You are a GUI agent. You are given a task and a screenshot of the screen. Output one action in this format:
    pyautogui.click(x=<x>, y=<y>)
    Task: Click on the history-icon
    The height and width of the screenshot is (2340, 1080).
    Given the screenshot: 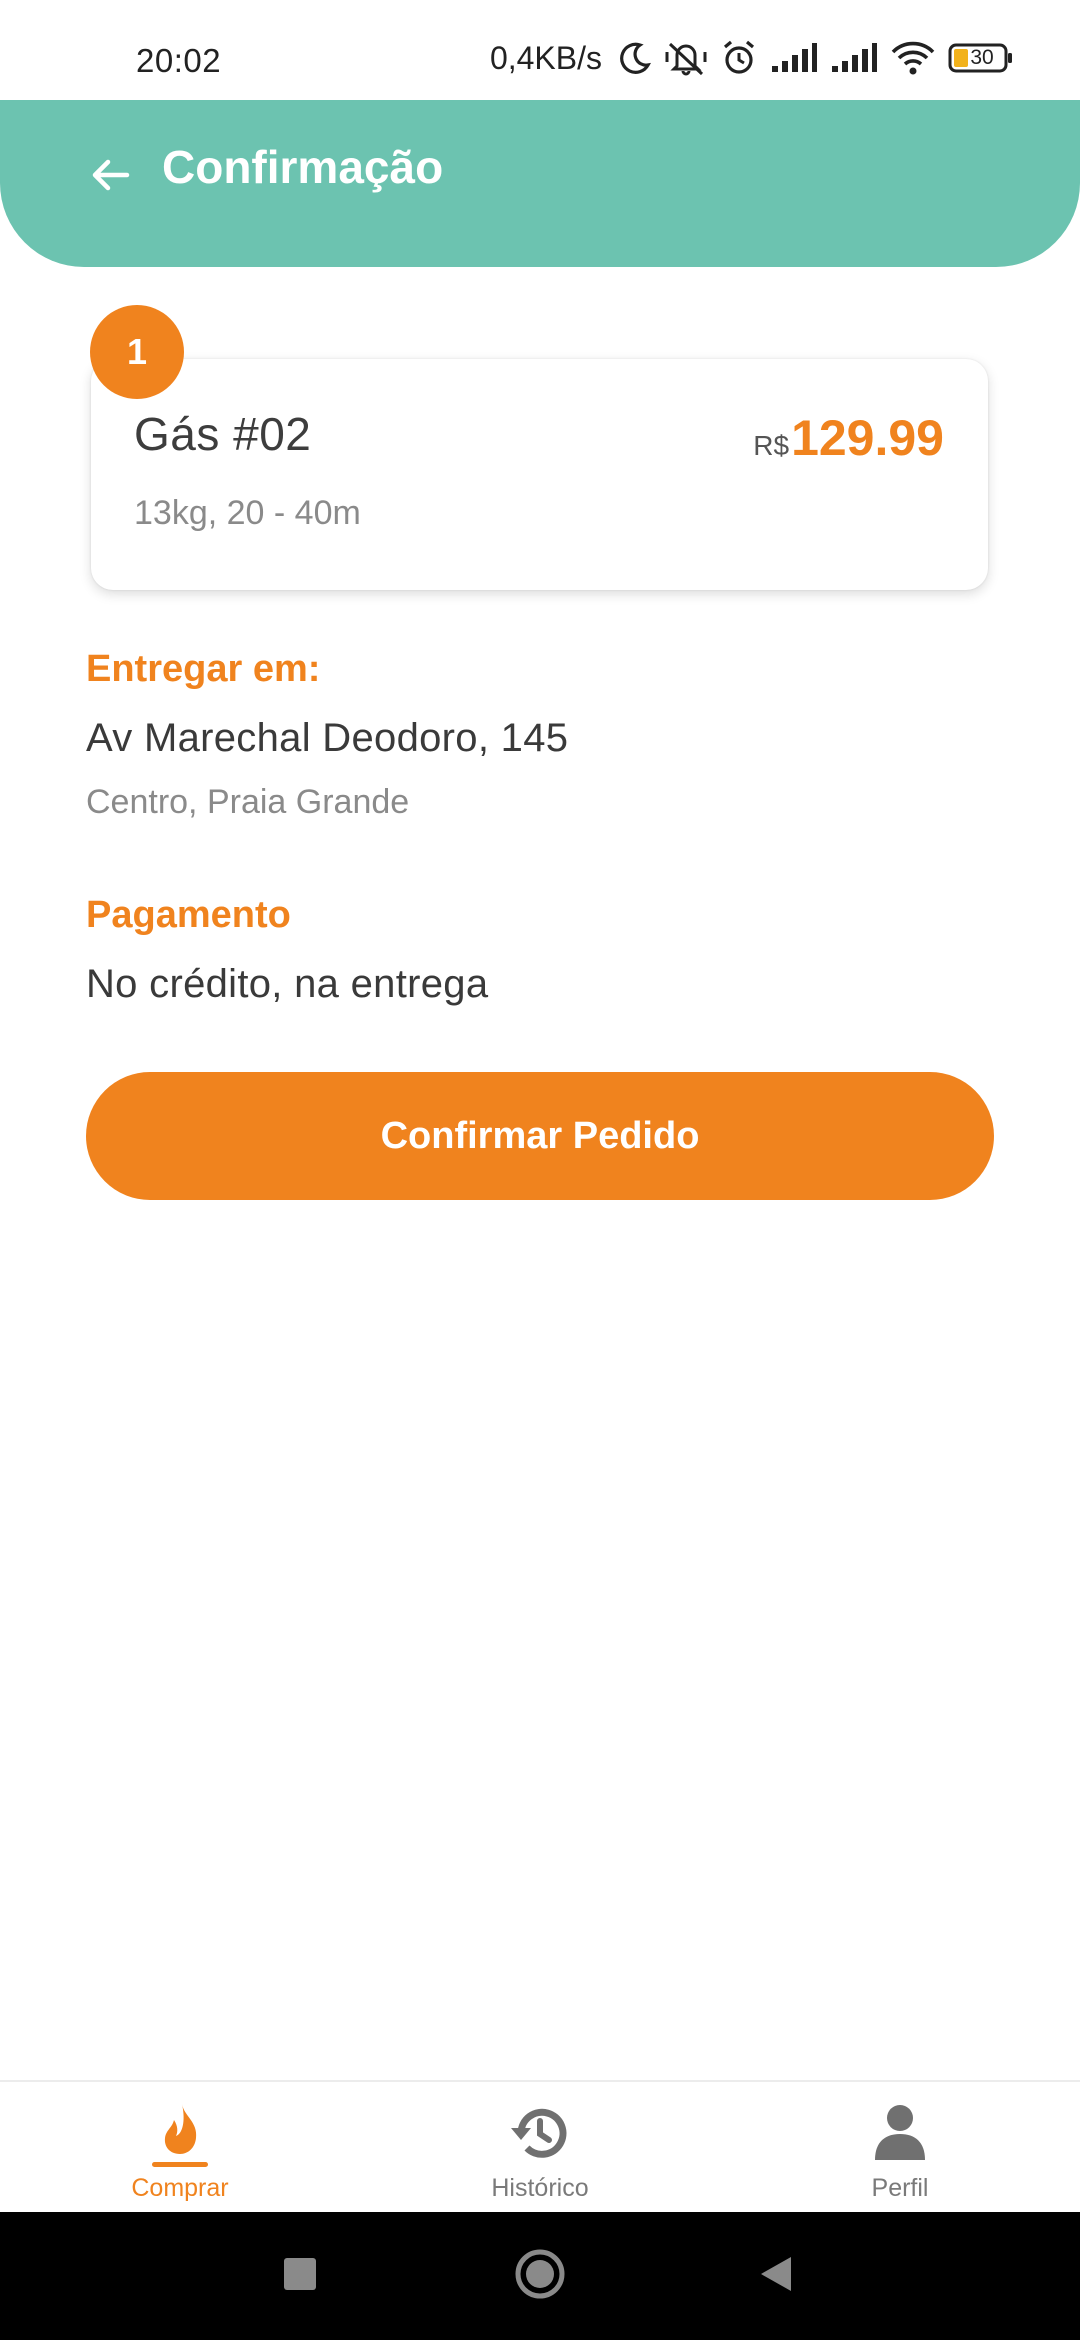 What is the action you would take?
    pyautogui.click(x=540, y=2135)
    